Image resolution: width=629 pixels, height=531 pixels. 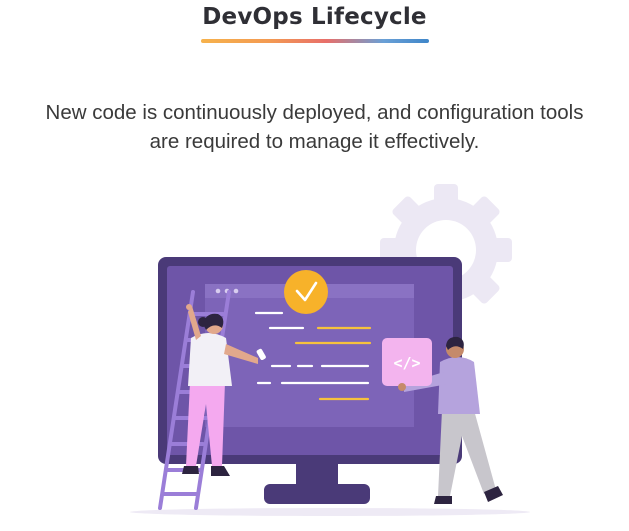 I want to click on code-tag-label: </>, so click(x=406, y=363).